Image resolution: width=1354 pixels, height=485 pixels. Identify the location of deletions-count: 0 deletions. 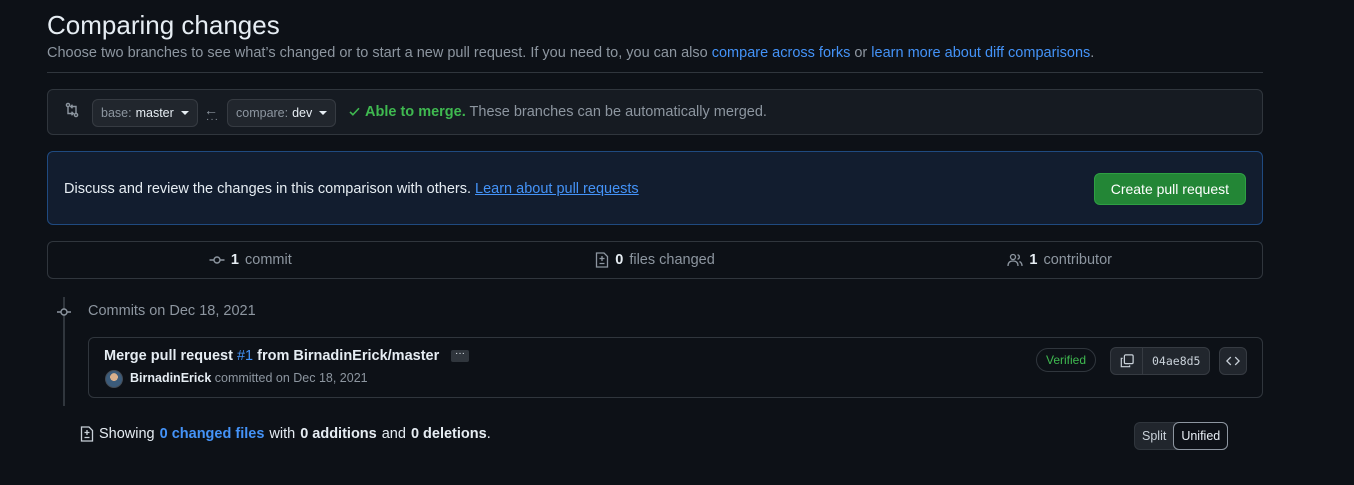
(448, 434).